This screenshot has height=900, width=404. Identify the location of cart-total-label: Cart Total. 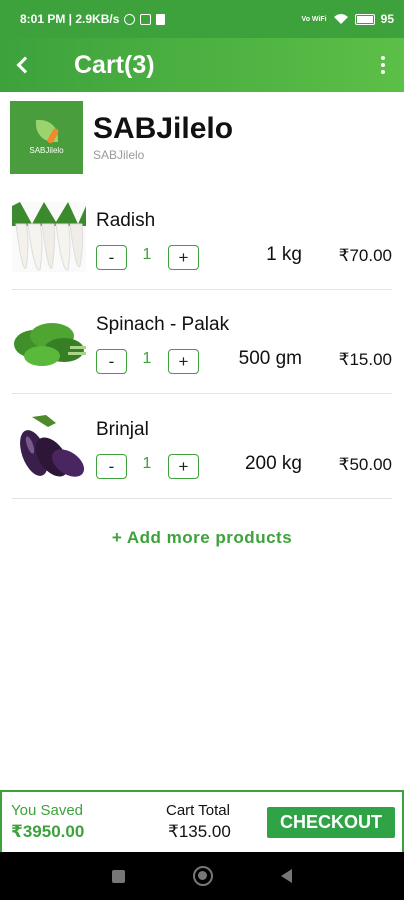
(198, 810).